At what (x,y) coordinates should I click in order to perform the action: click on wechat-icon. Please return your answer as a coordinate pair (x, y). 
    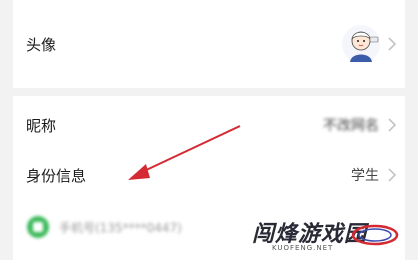
    Looking at the image, I should click on (38, 227).